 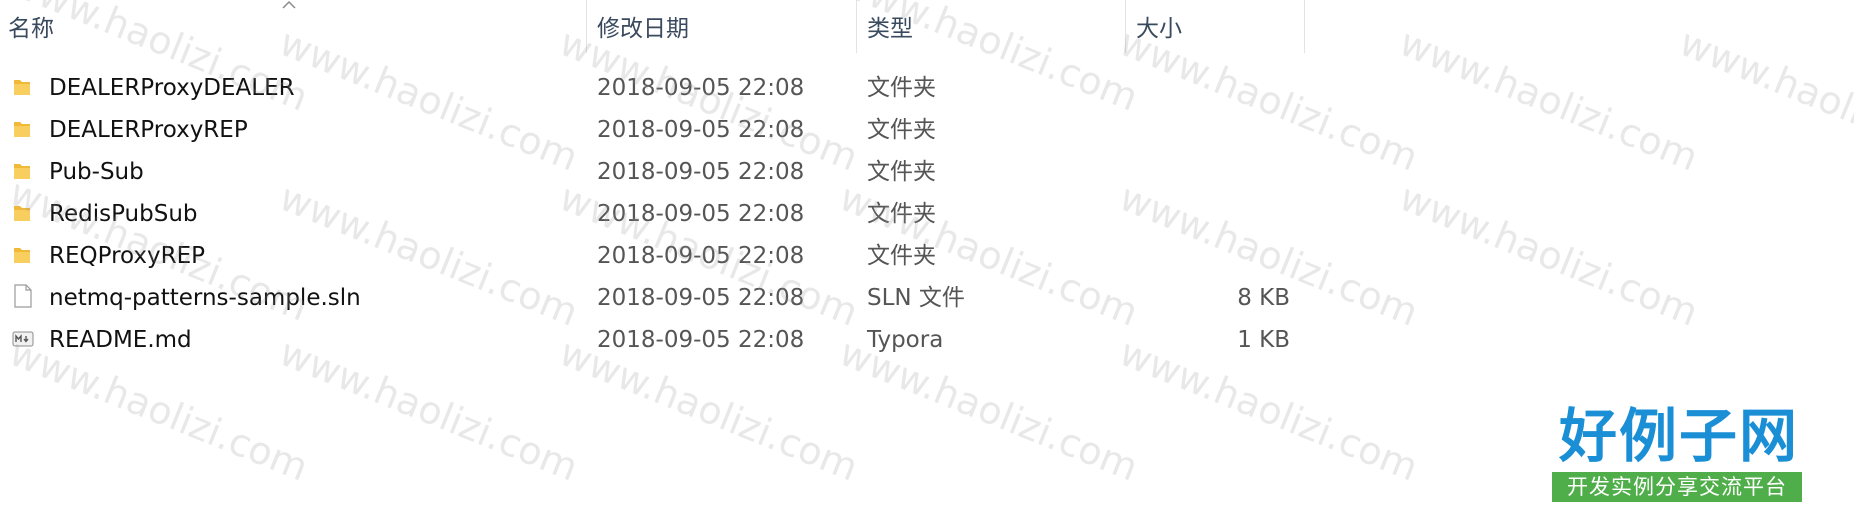 What do you see at coordinates (639, 29) in the screenshot?
I see `column-header-modified: 修改日期` at bounding box center [639, 29].